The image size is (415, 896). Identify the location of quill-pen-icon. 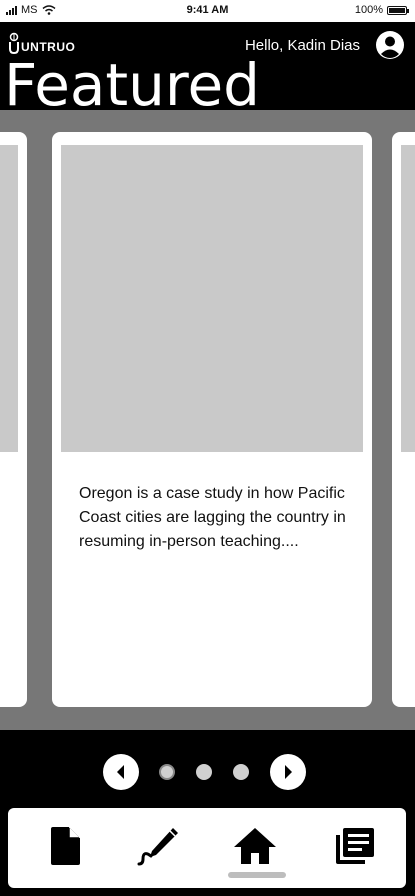
(157, 847).